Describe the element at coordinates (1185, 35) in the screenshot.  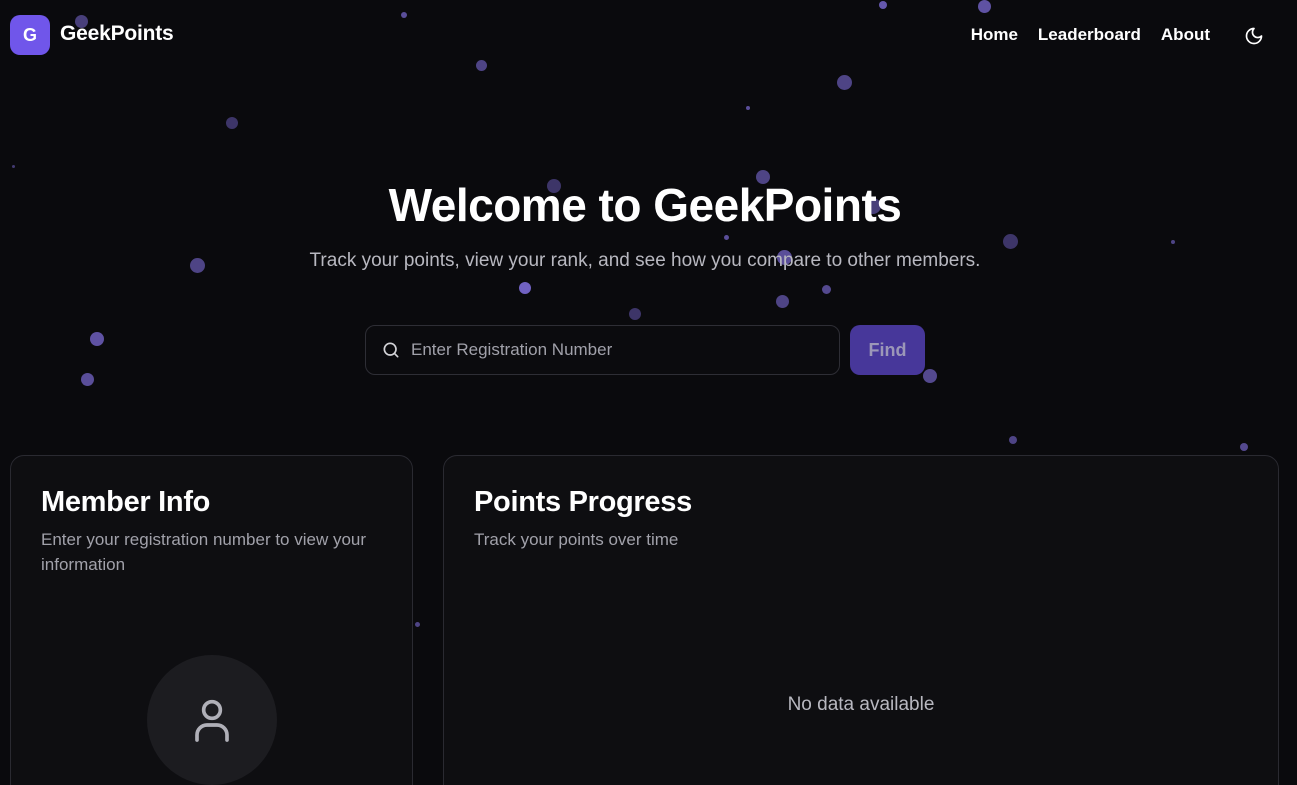
I see `nav-link-about: About` at that location.